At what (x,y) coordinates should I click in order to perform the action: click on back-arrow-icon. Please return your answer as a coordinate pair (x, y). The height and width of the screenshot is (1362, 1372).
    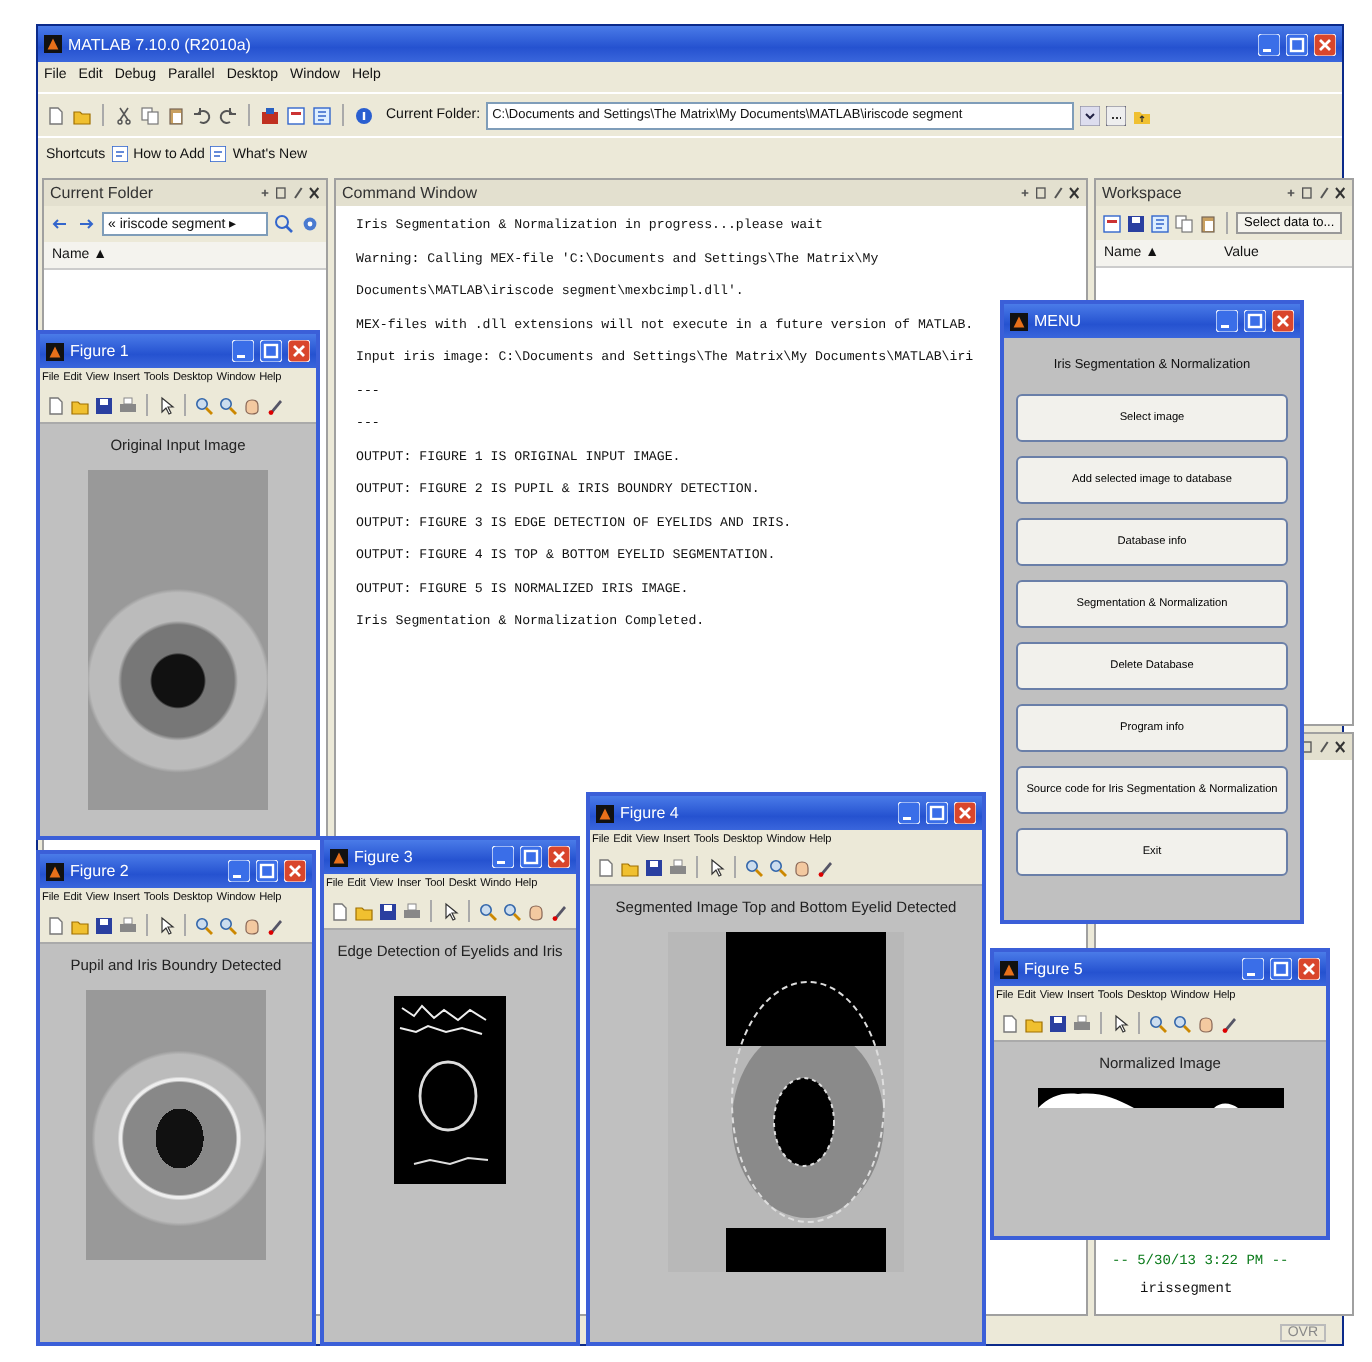
    Looking at the image, I should click on (60, 224).